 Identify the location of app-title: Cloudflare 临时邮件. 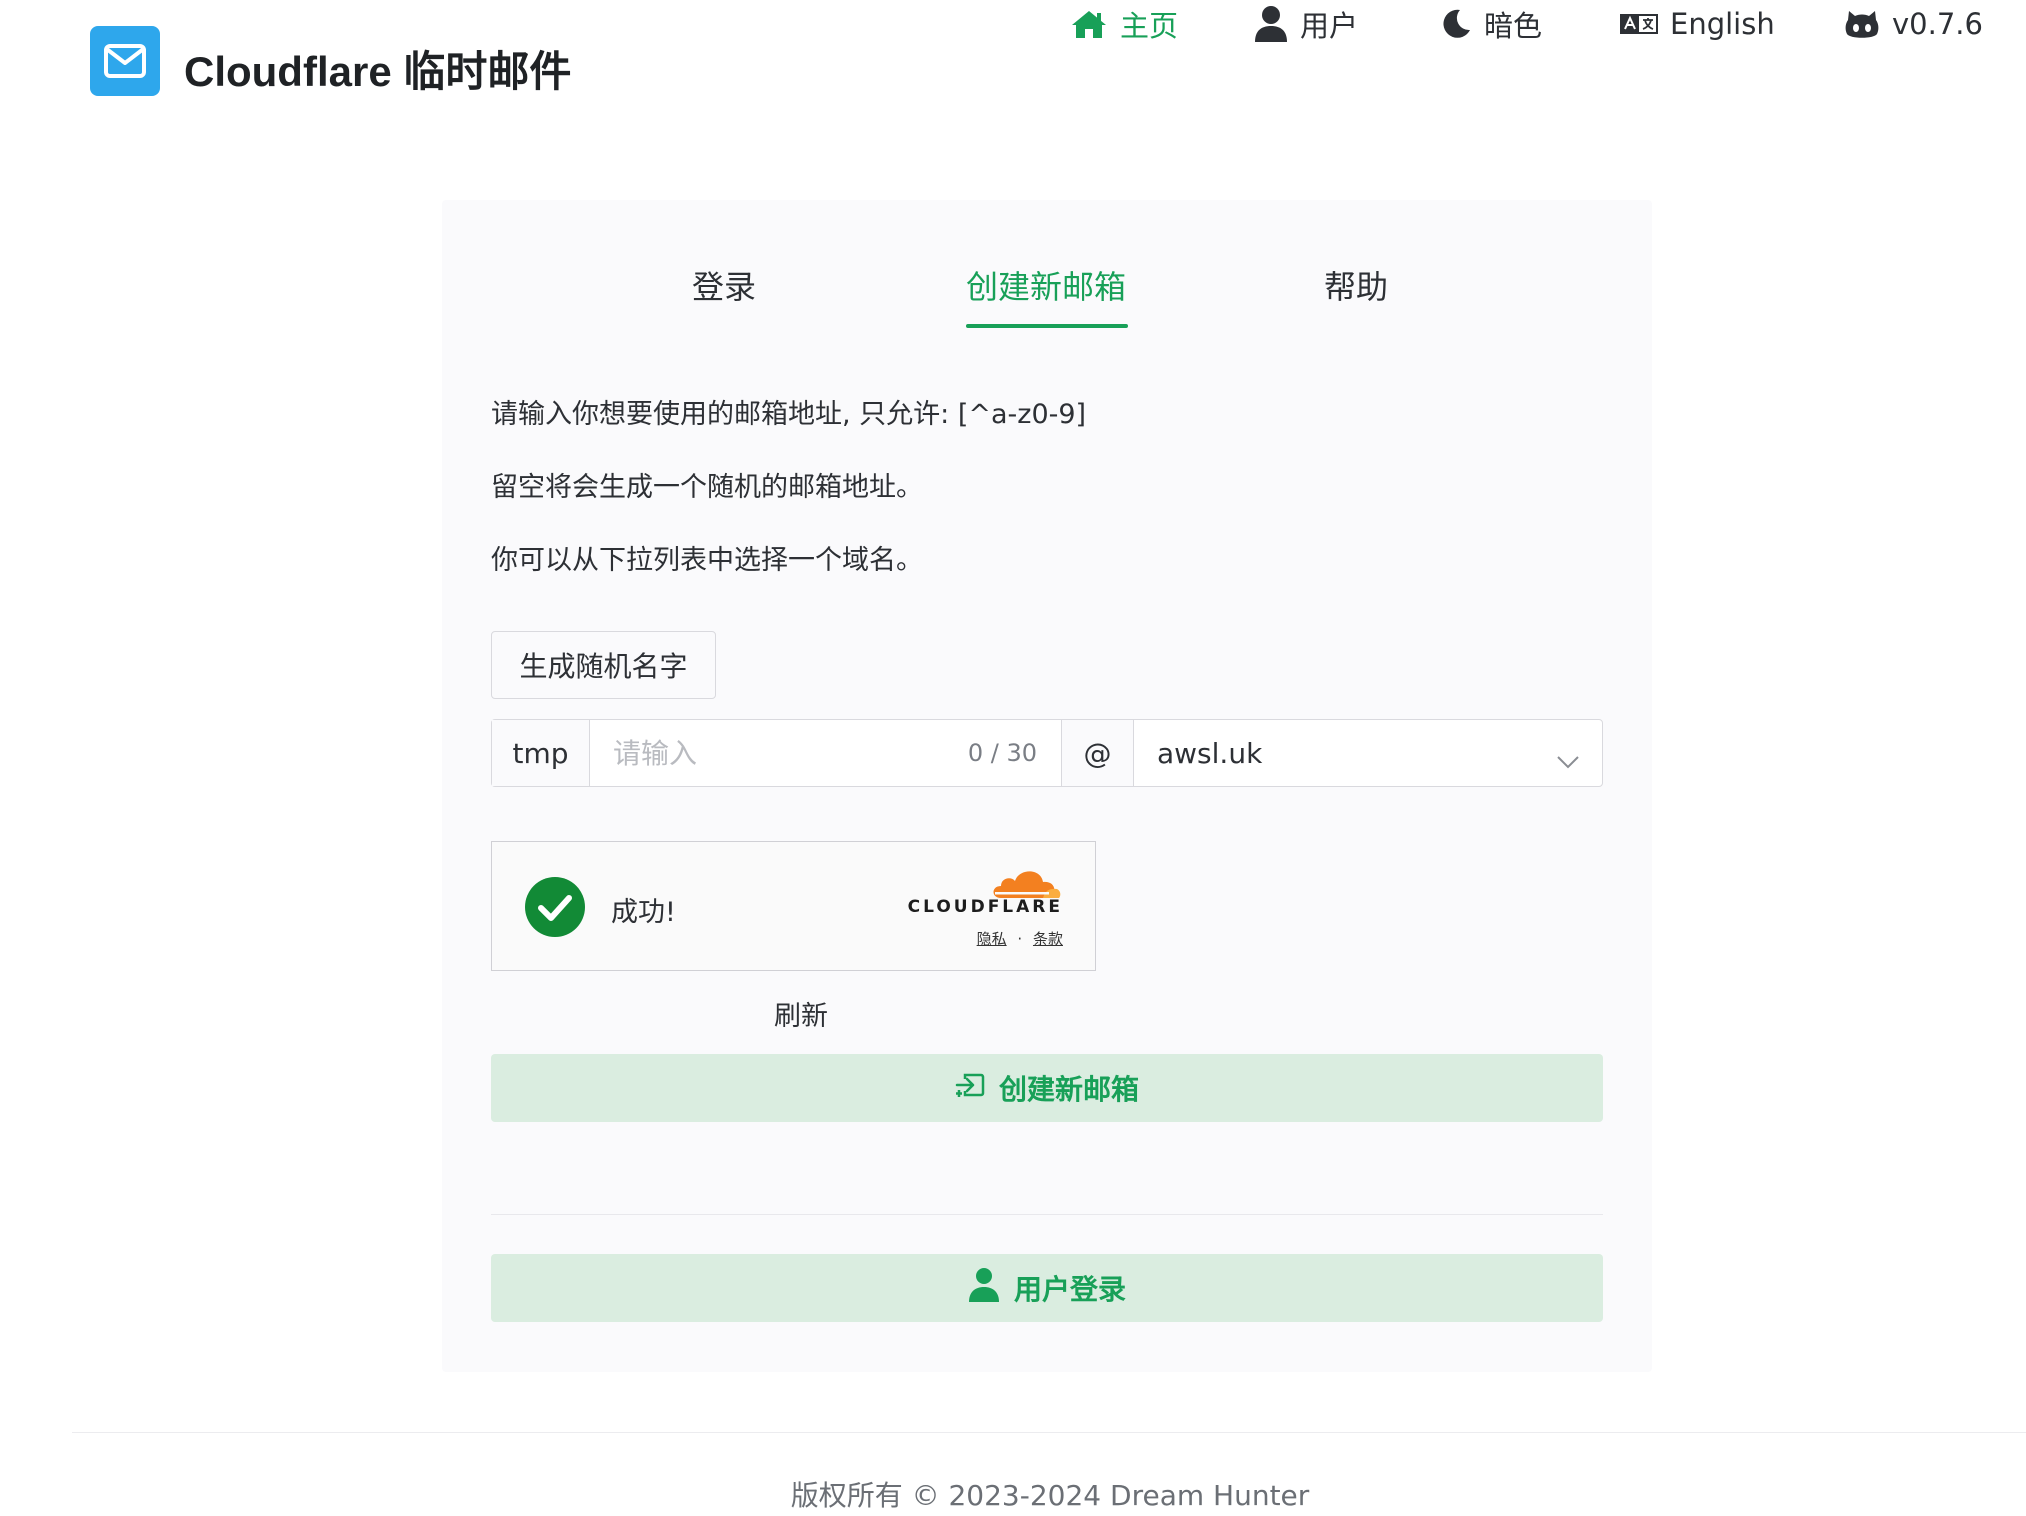
(378, 71).